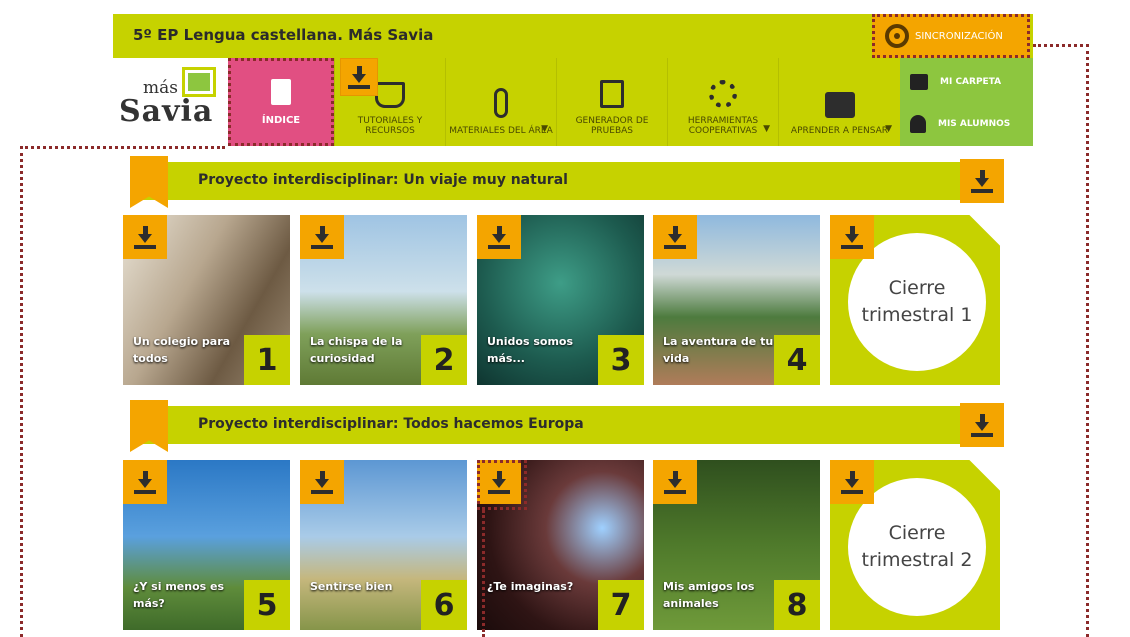 The width and height of the screenshot is (1130, 637). I want to click on unit-number: 3, so click(621, 360).